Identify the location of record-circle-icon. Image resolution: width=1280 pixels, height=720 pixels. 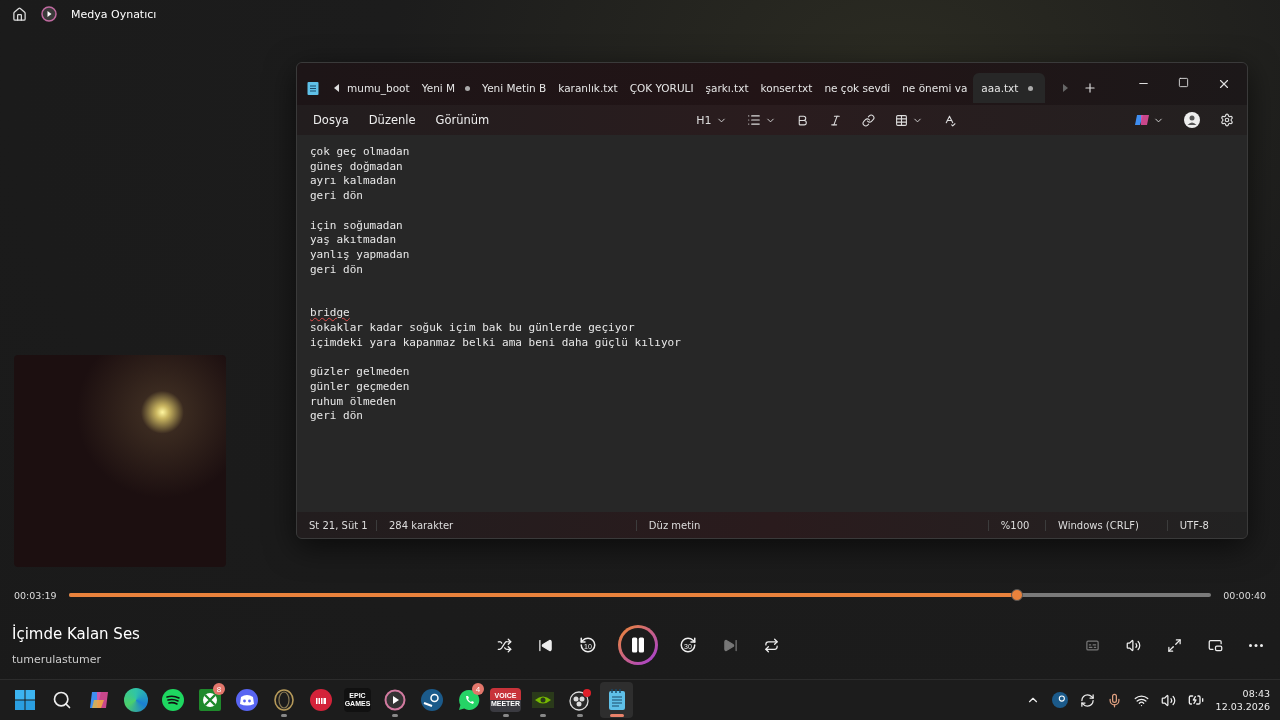
(579, 700).